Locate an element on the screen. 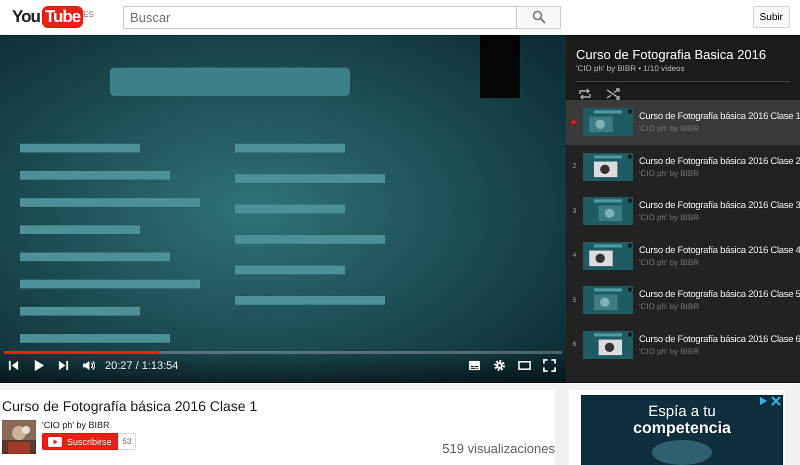 Image resolution: width=800 pixels, height=465 pixels. theater-mode-icon is located at coordinates (524, 365).